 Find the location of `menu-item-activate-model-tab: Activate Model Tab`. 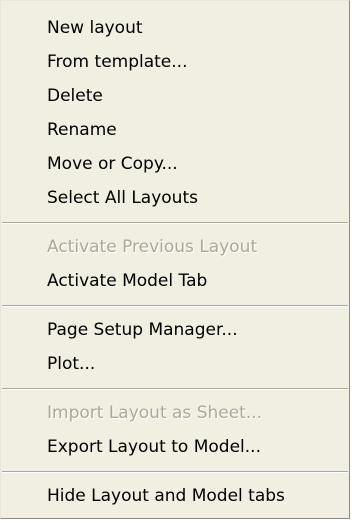

menu-item-activate-model-tab: Activate Model Tab is located at coordinates (198, 281).